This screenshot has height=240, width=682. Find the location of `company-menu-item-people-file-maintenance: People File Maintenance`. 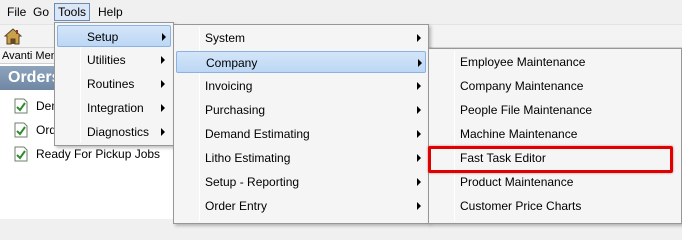

company-menu-item-people-file-maintenance: People File Maintenance is located at coordinates (555, 110).